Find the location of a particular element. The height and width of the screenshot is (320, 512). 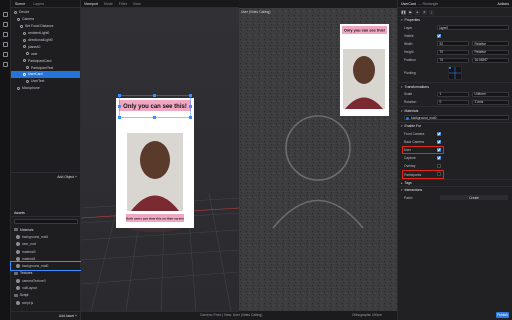

height-input: 70 is located at coordinates (453, 52).